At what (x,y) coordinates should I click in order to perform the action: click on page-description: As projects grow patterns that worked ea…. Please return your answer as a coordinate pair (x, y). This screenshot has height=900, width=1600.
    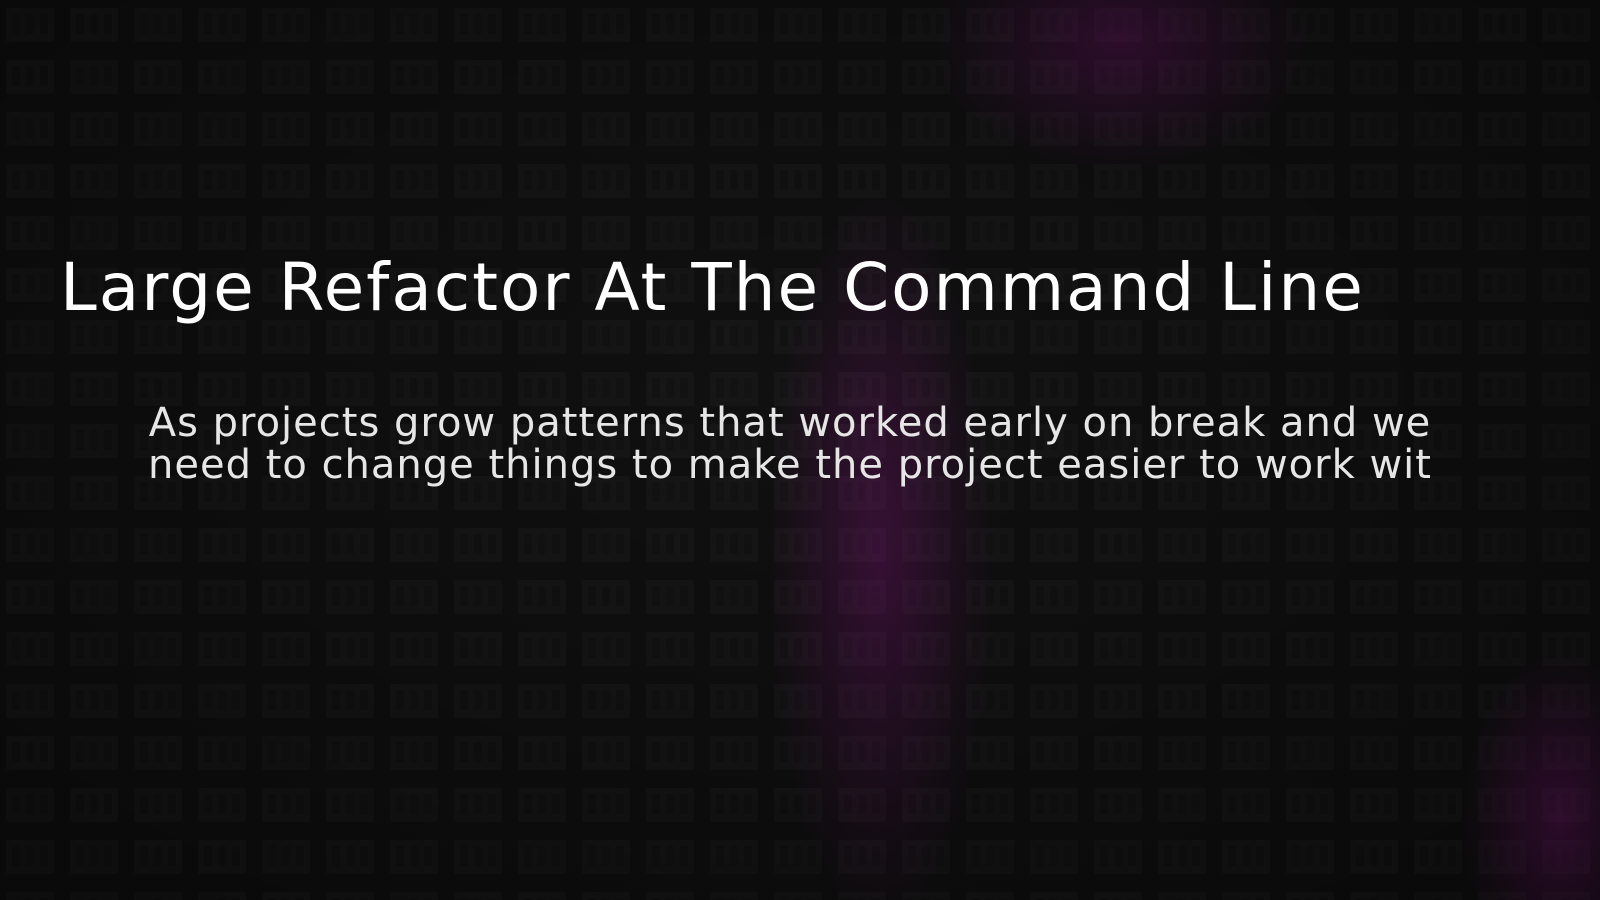
    Looking at the image, I should click on (790, 444).